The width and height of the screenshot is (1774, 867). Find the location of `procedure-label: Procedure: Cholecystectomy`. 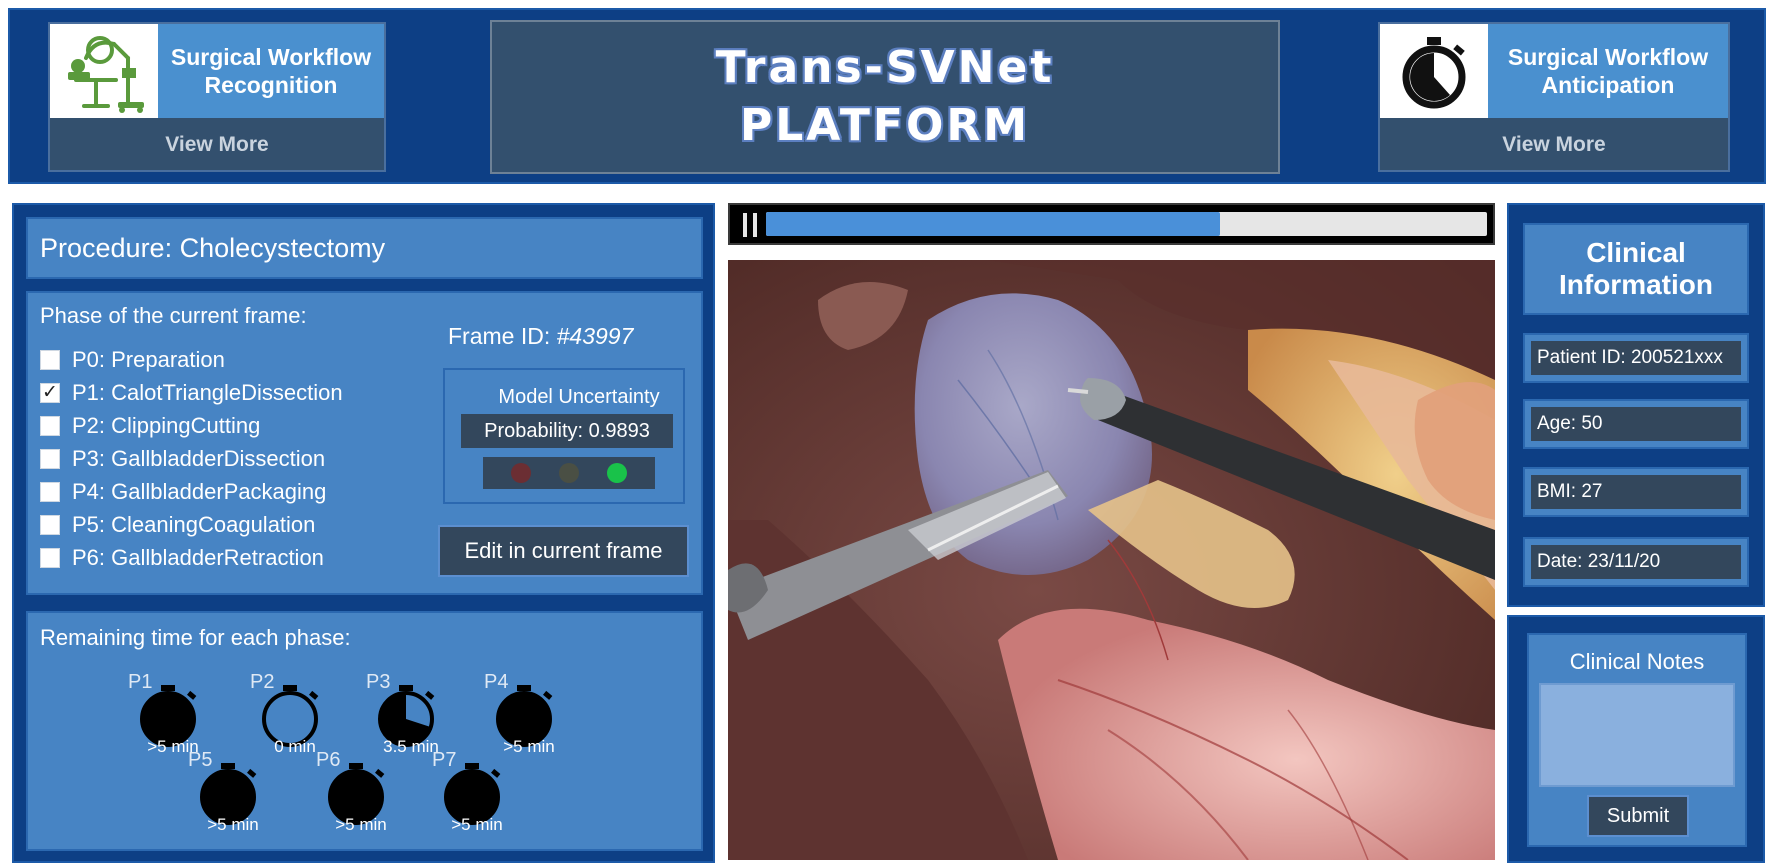

procedure-label: Procedure: Cholecystectomy is located at coordinates (213, 248).